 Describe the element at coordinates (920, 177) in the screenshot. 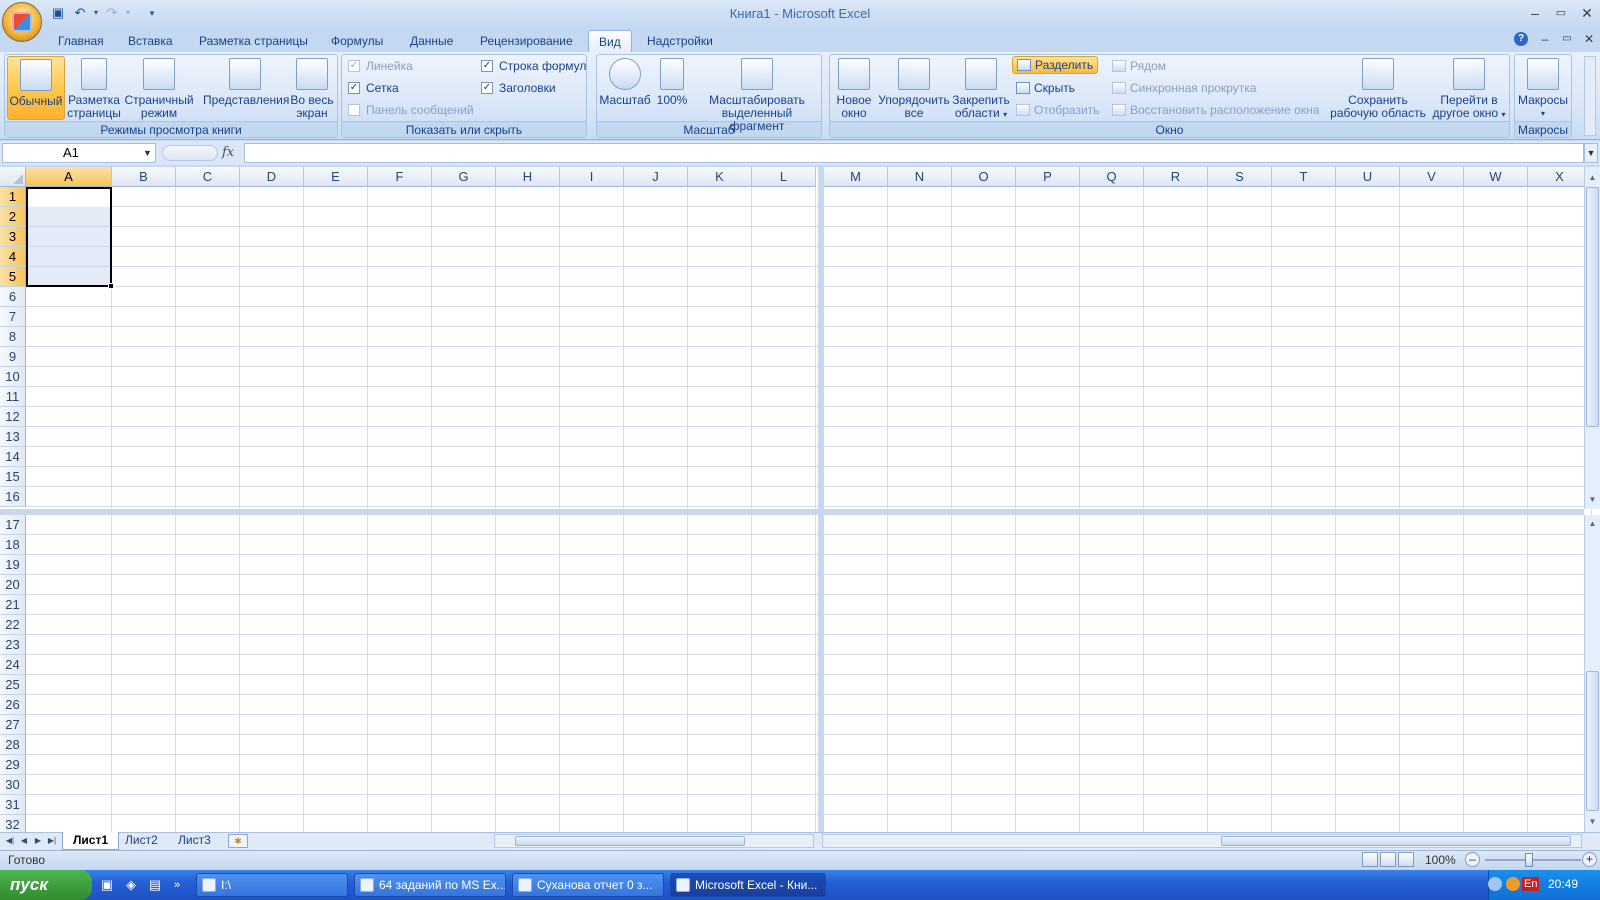

I see `column-header: N` at that location.